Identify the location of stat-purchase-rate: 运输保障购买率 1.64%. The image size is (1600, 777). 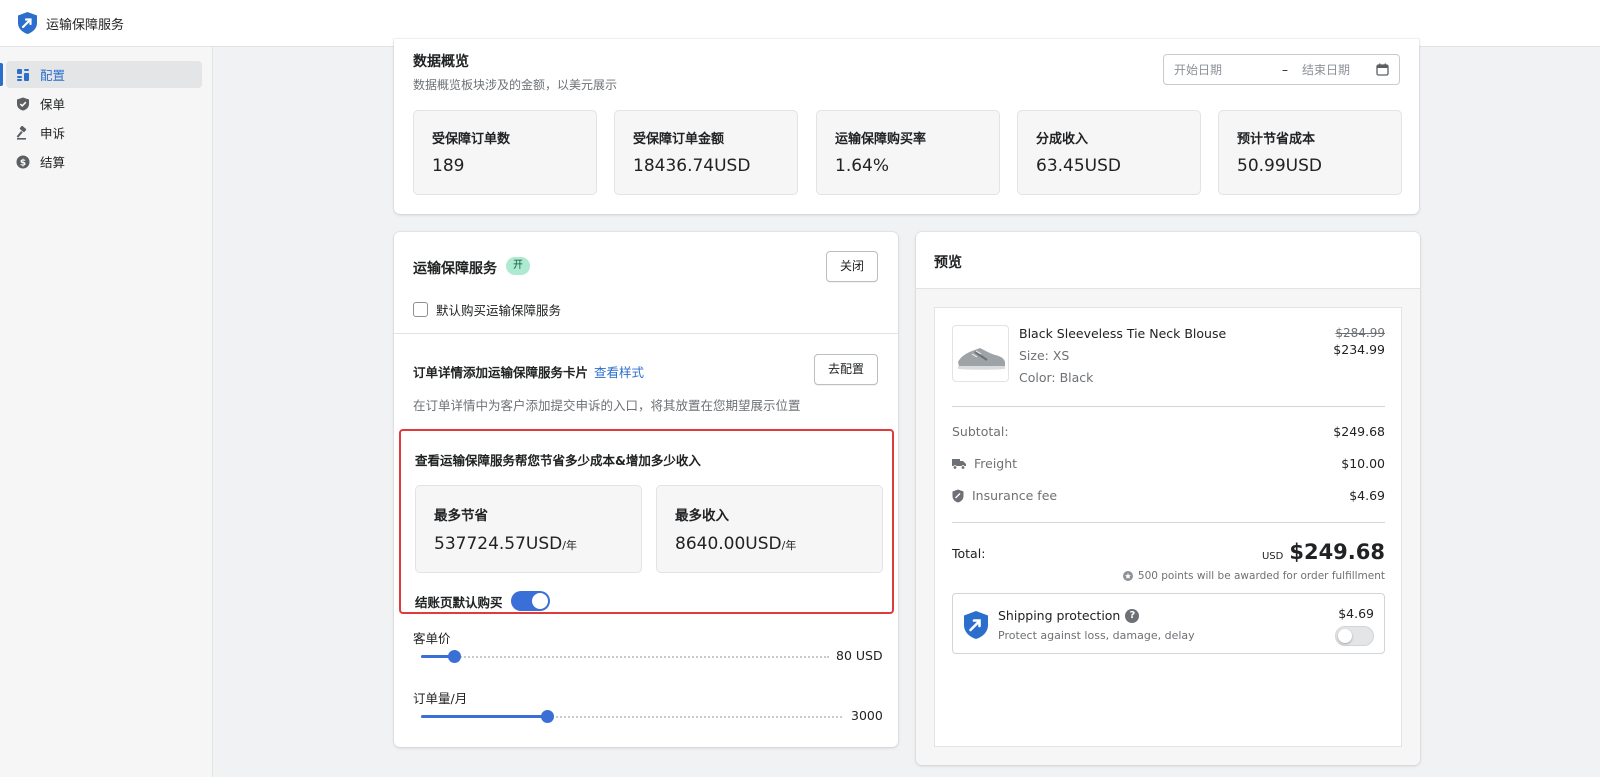
(908, 152).